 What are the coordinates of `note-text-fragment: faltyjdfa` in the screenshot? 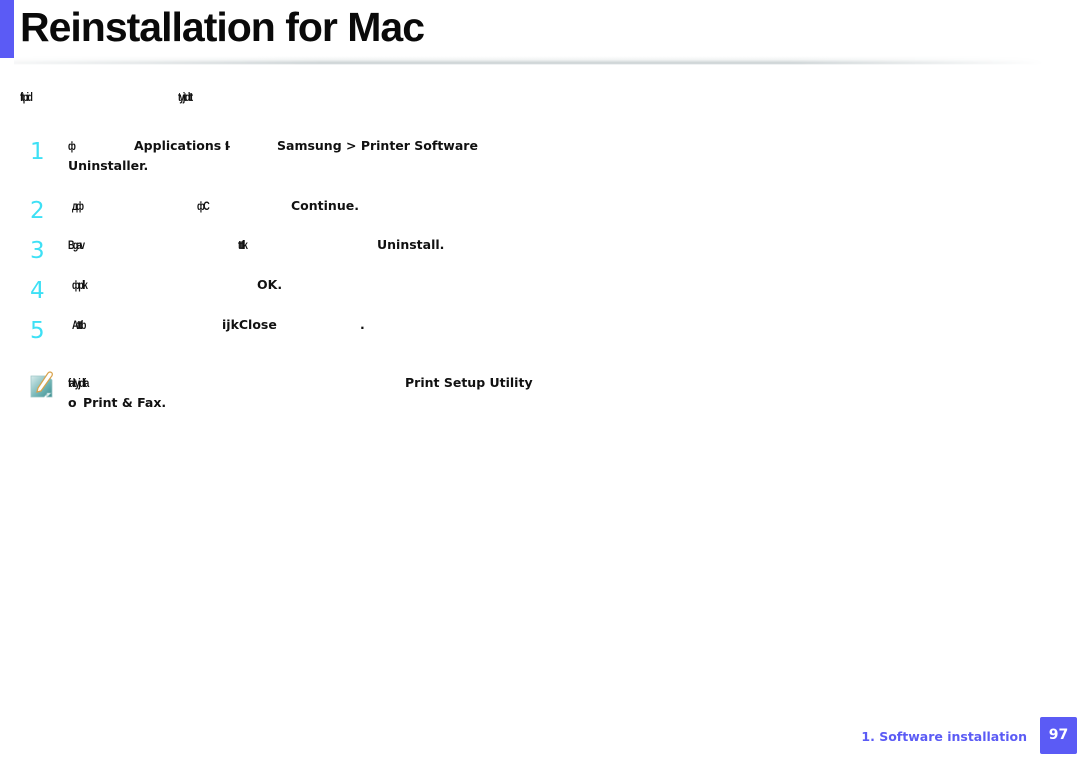 It's located at (78, 383).